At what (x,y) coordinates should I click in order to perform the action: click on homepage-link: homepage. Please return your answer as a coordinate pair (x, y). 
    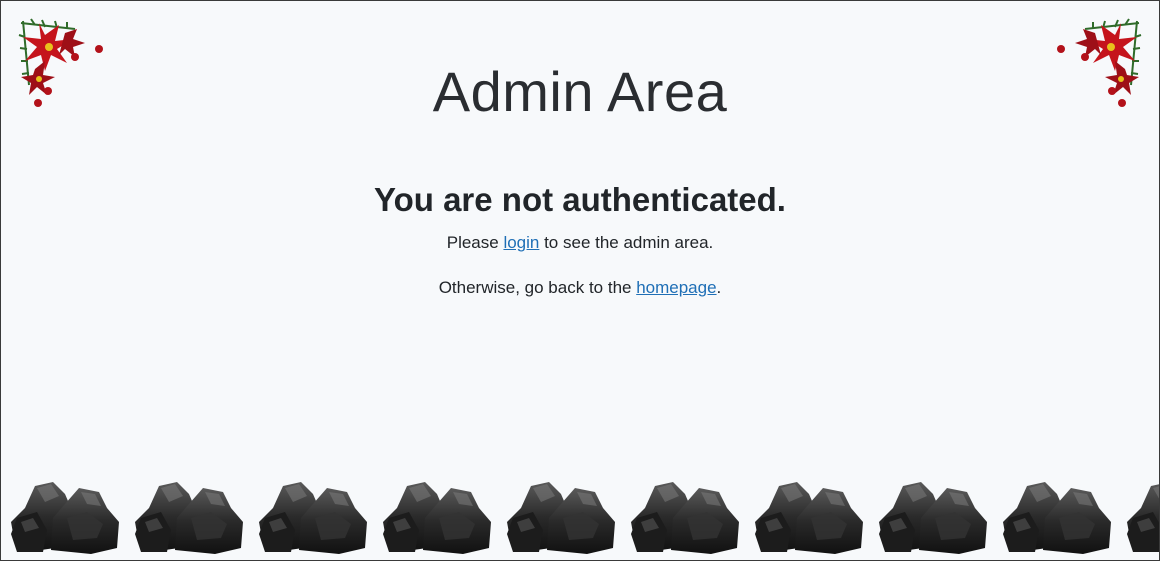
    Looking at the image, I should click on (676, 287).